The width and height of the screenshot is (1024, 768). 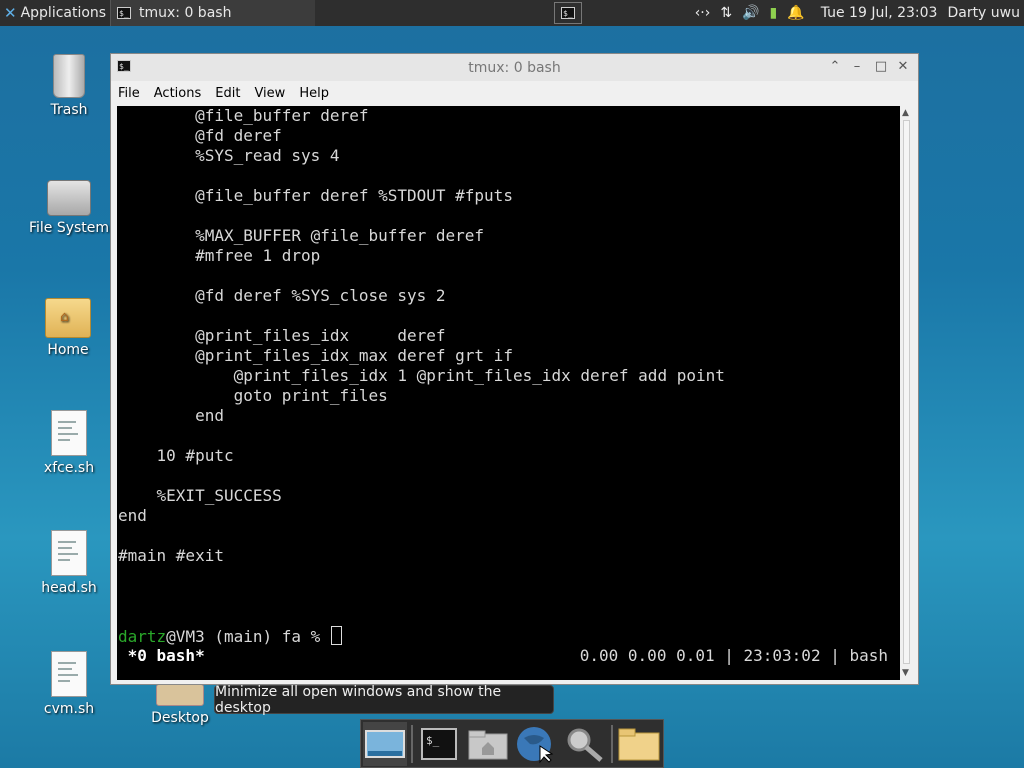 What do you see at coordinates (282, 295) in the screenshot?
I see `terminal-line: @fd deref %SYS_close sys 2` at bounding box center [282, 295].